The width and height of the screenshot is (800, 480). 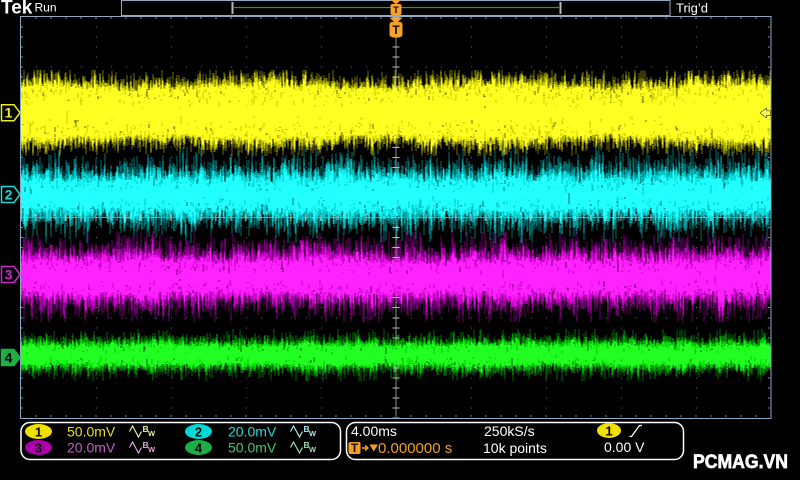 What do you see at coordinates (624, 447) in the screenshot?
I see `svg-text: 0.00 V` at bounding box center [624, 447].